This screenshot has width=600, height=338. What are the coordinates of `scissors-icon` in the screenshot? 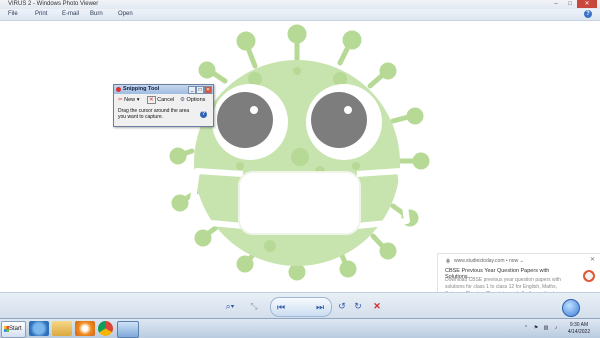 It's located at (118, 89).